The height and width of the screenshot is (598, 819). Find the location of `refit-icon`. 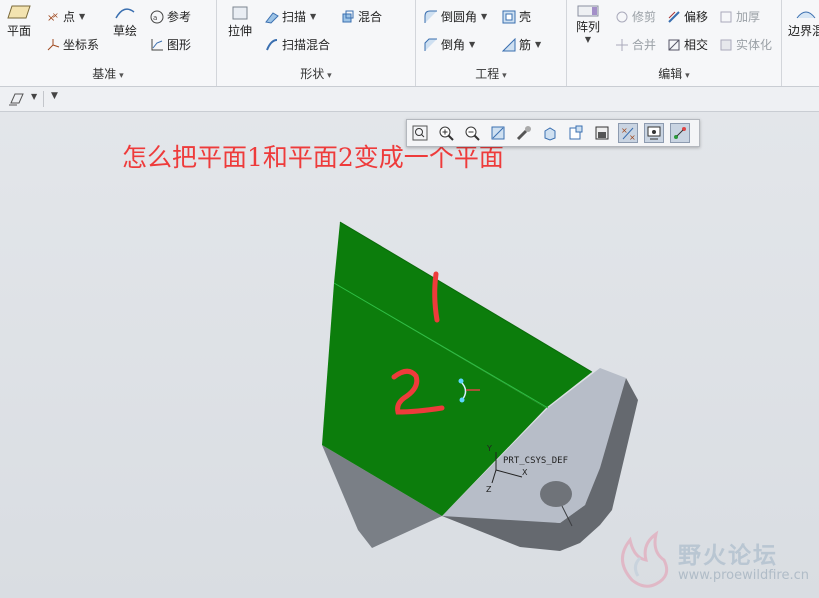

refit-icon is located at coordinates (420, 133).